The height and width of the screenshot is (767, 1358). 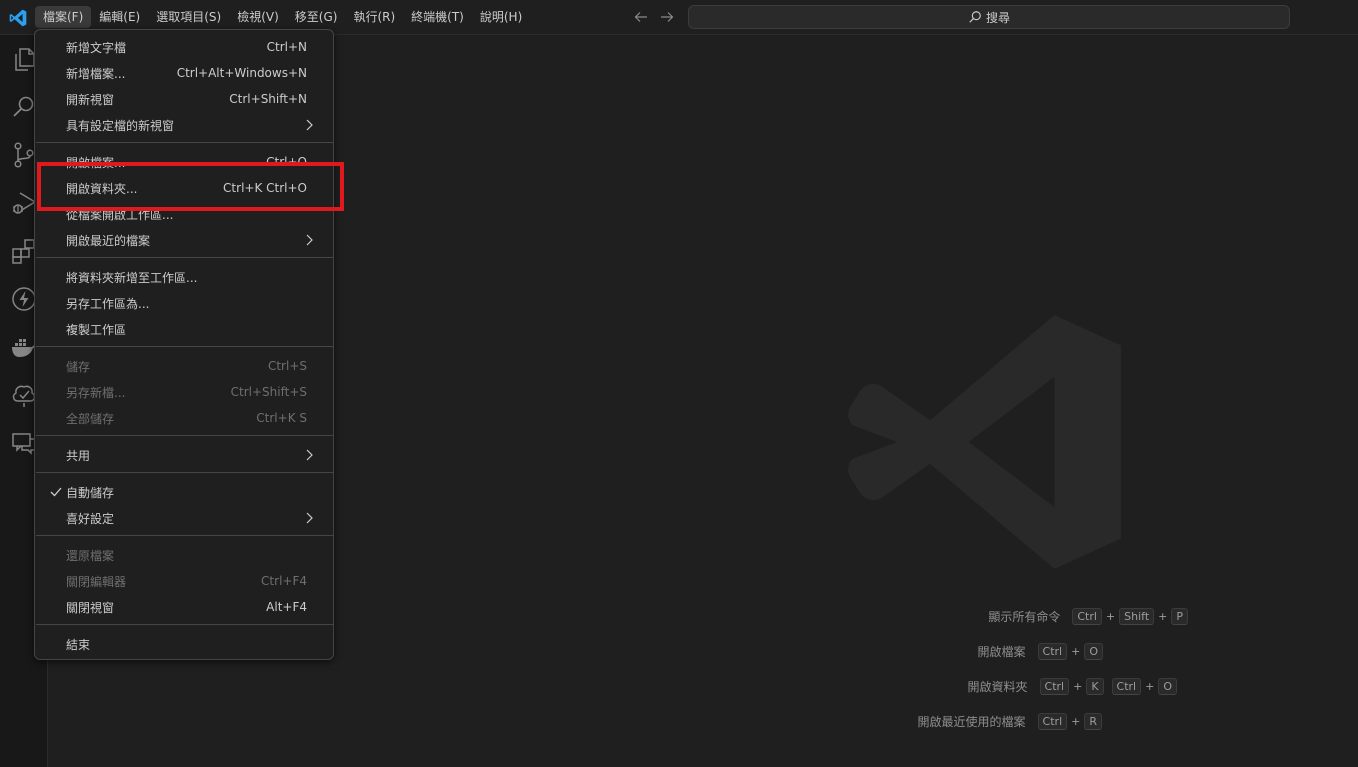 What do you see at coordinates (18, 18) in the screenshot?
I see `vscode-logo-icon` at bounding box center [18, 18].